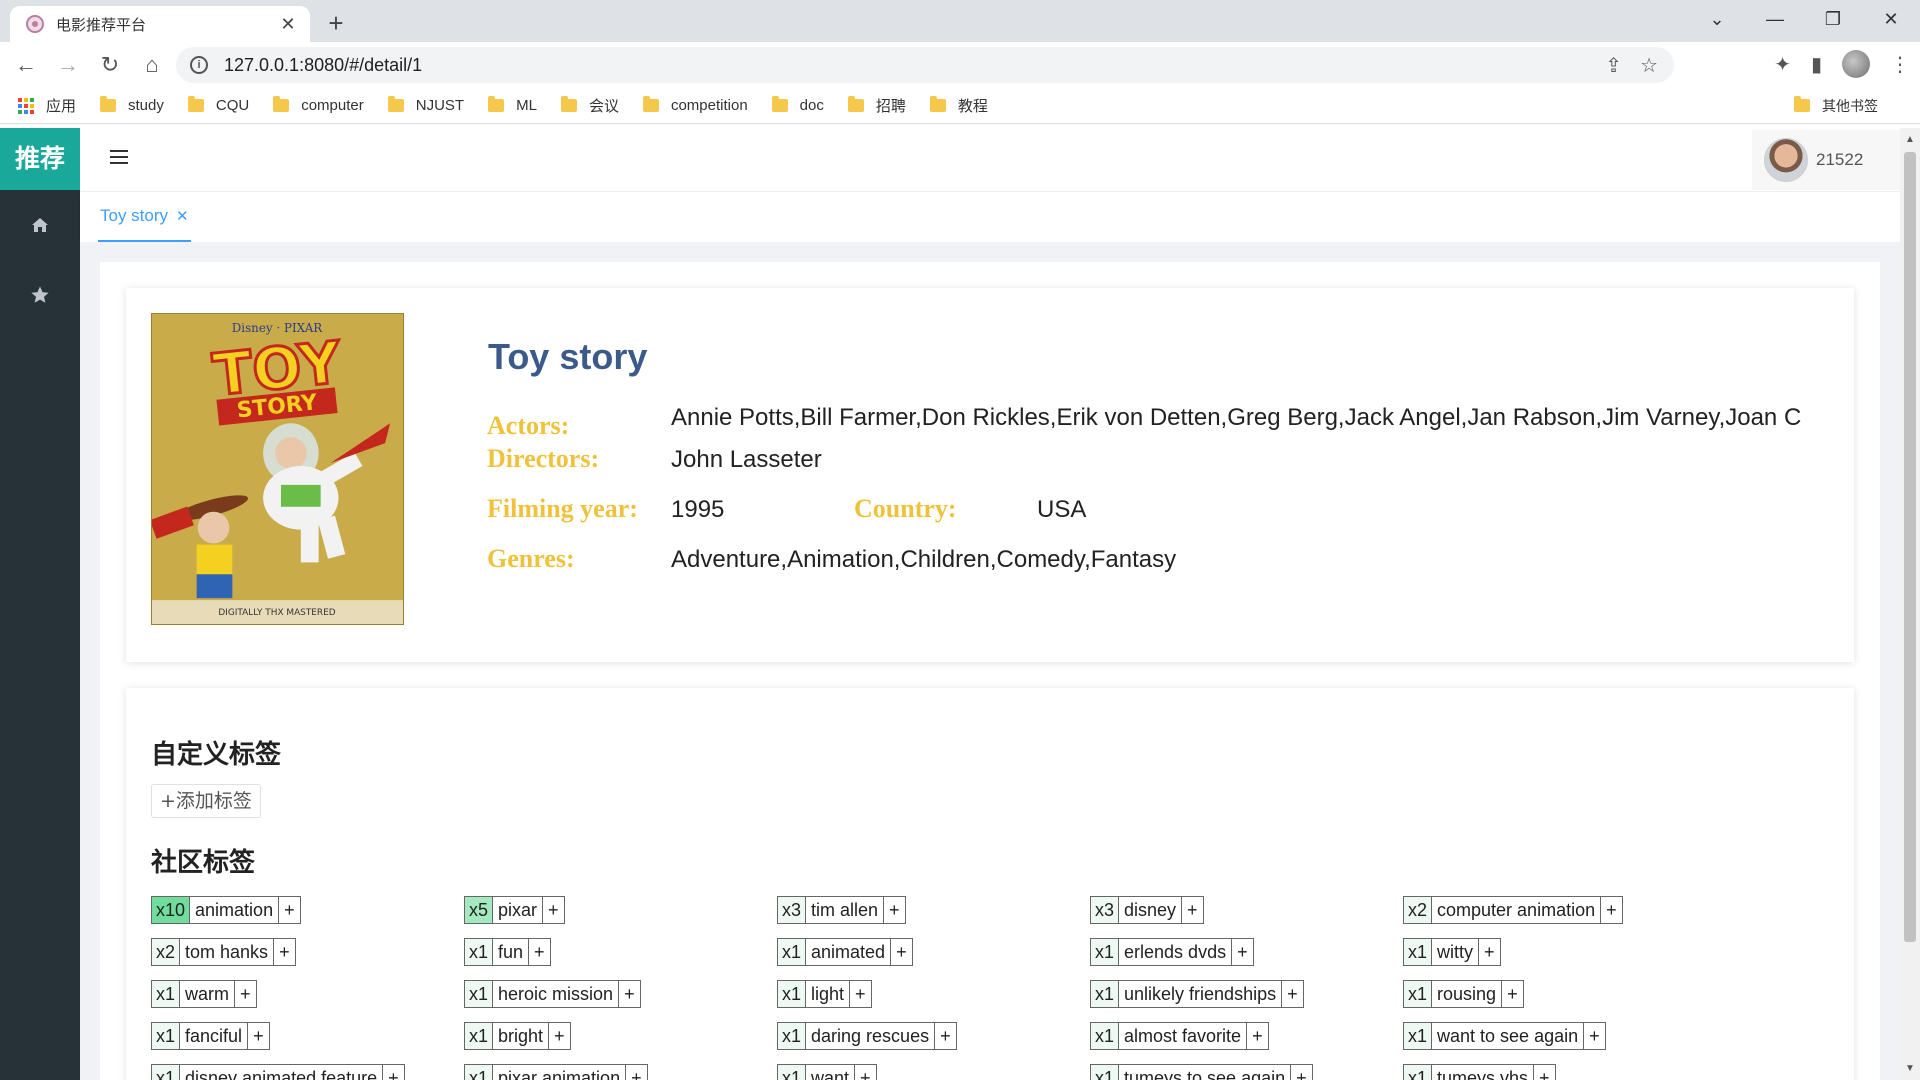 Image resolution: width=1920 pixels, height=1080 pixels. Describe the element at coordinates (206, 801) in the screenshot. I see `add-tag-button: +添加标签` at that location.